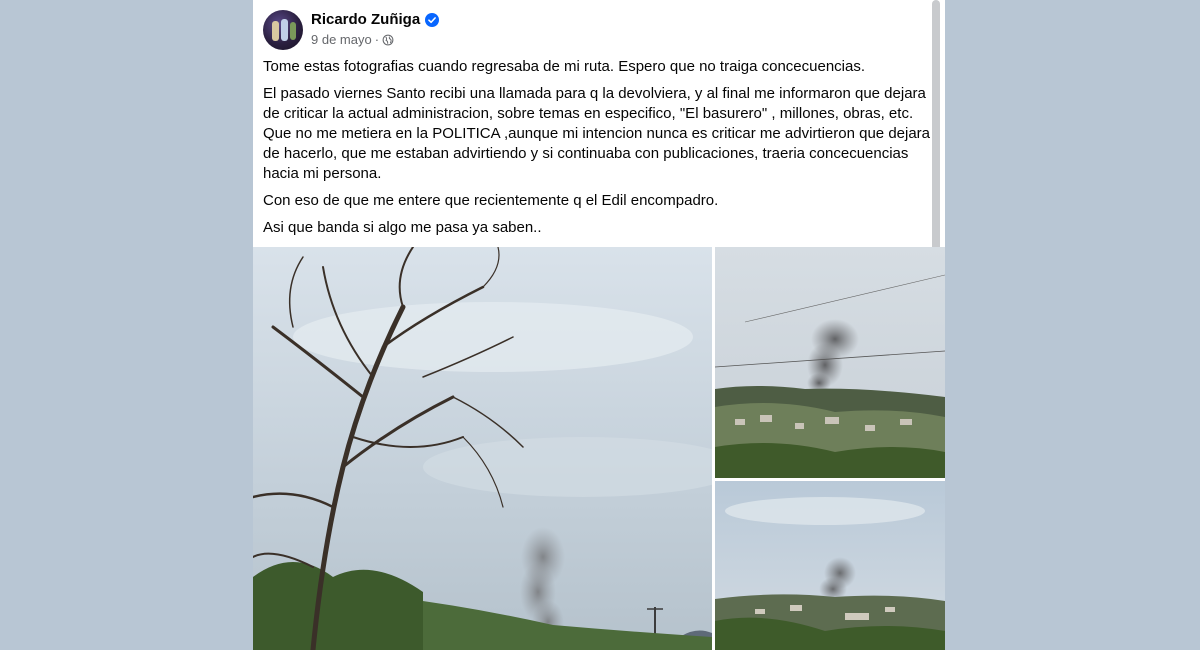 The image size is (1200, 650). I want to click on scrollbar-thumb, so click(936, 127).